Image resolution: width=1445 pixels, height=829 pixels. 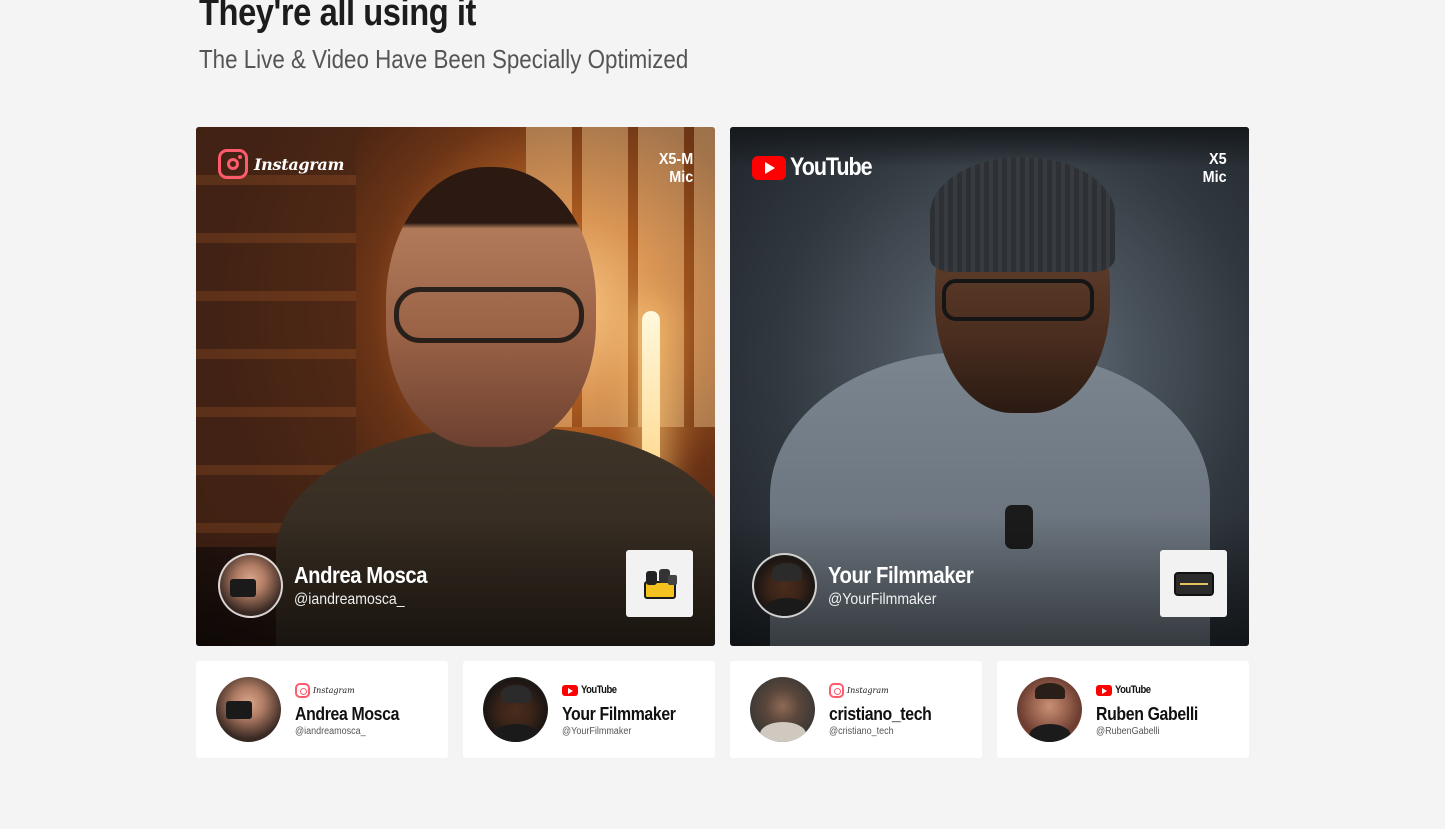 I want to click on creator-info: Andrea Mosca @iandreamosca_, so click(x=331, y=585).